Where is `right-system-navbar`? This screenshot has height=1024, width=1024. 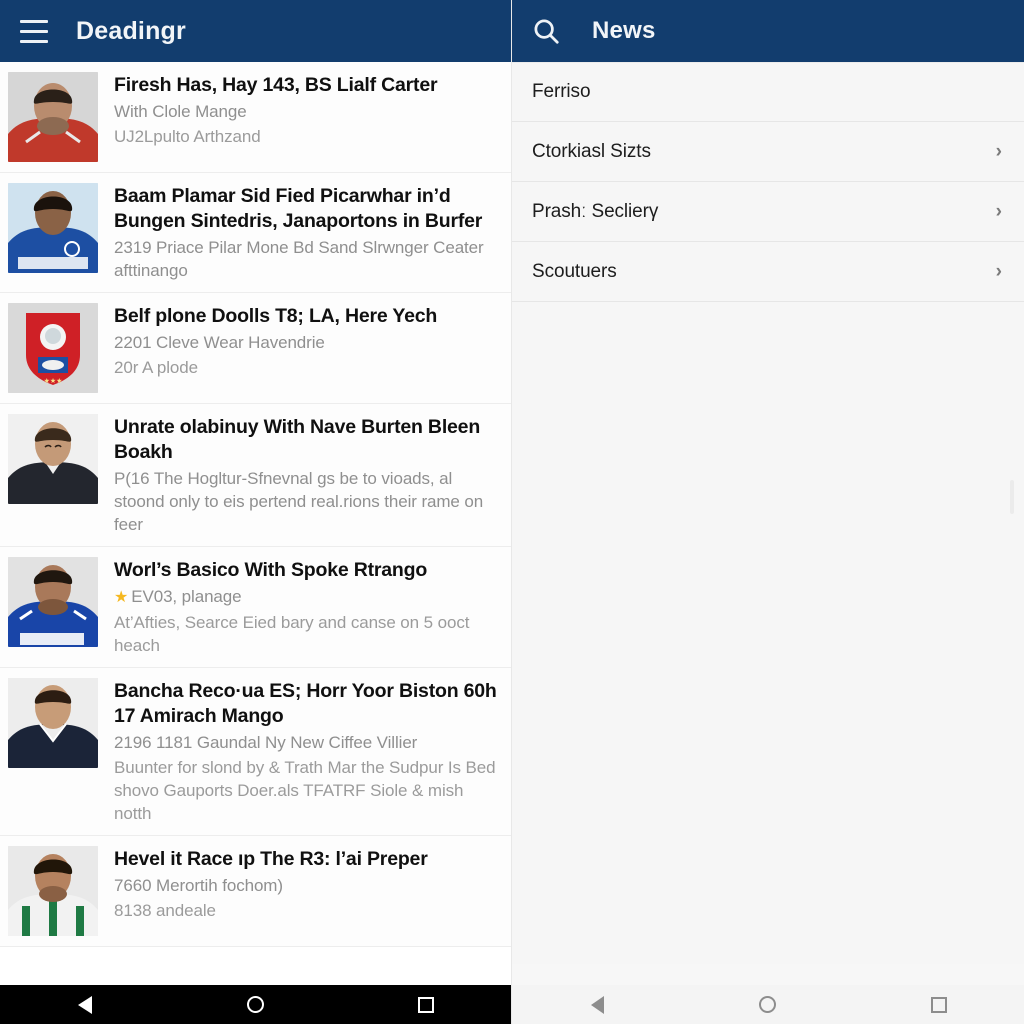 right-system-navbar is located at coordinates (768, 1004).